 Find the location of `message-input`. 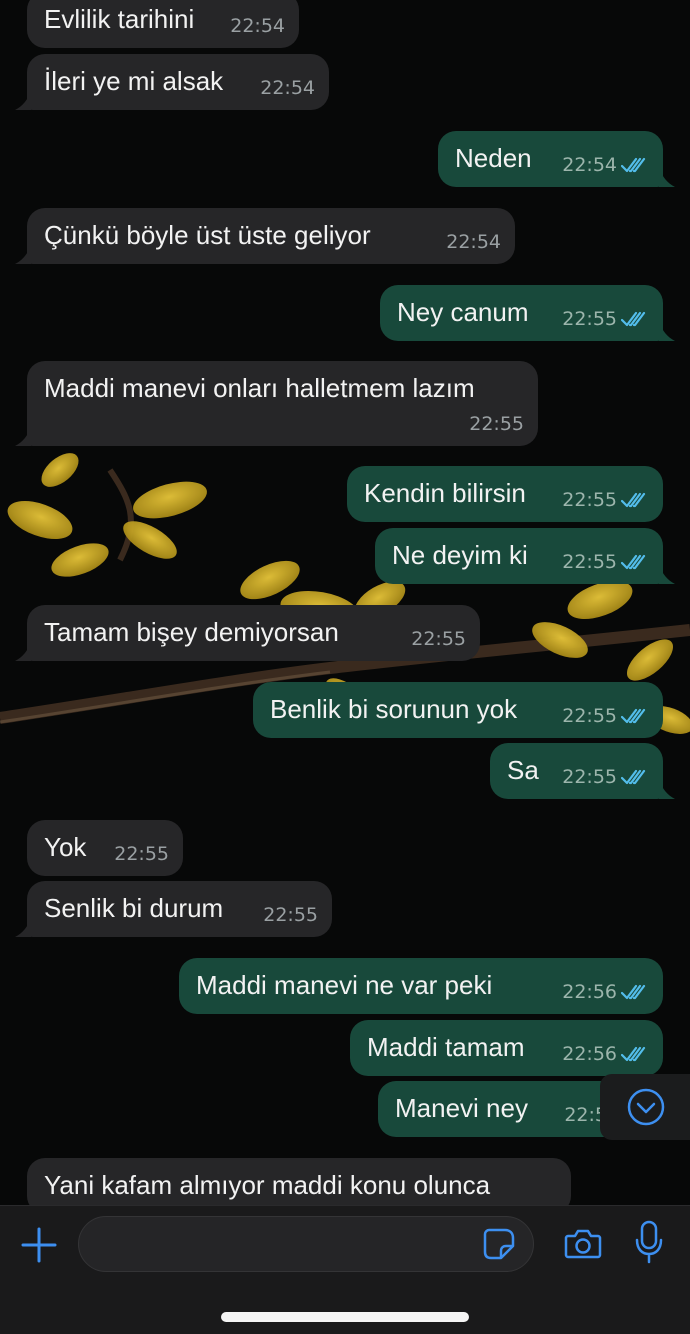

message-input is located at coordinates (306, 1244).